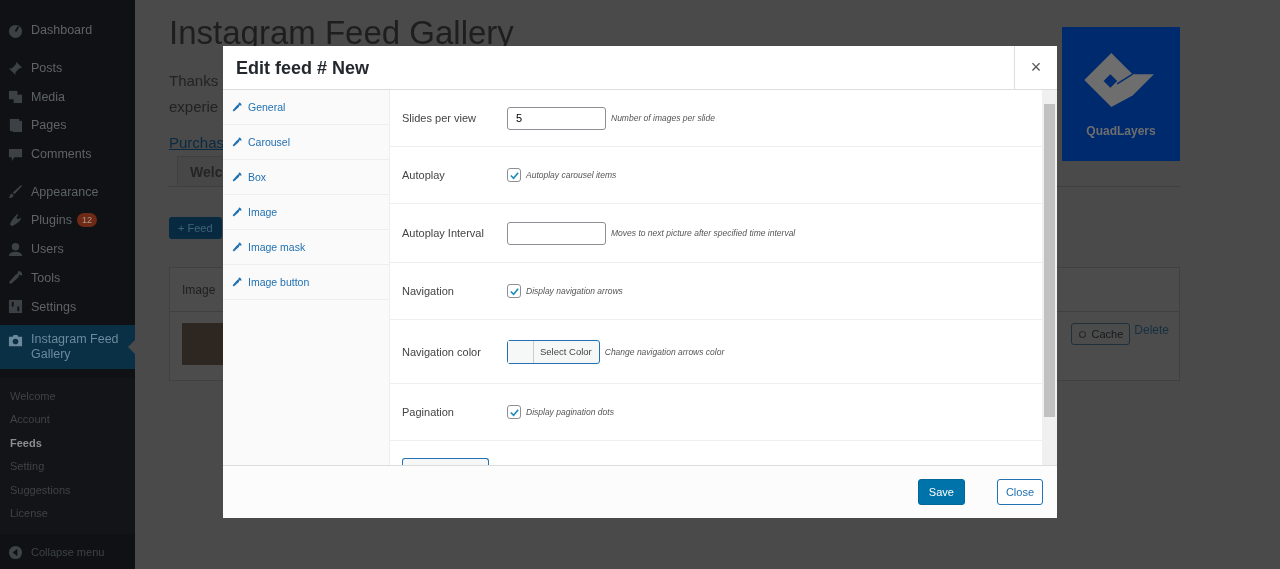 The image size is (1280, 569). I want to click on menu-item: Users, so click(67, 249).